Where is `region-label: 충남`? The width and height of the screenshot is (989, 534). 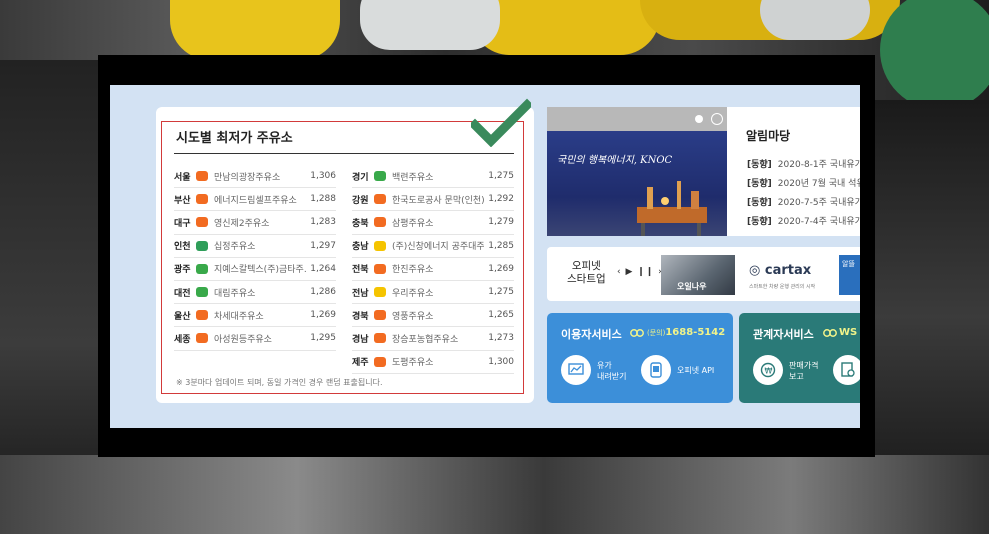
region-label: 충남 is located at coordinates (360, 247).